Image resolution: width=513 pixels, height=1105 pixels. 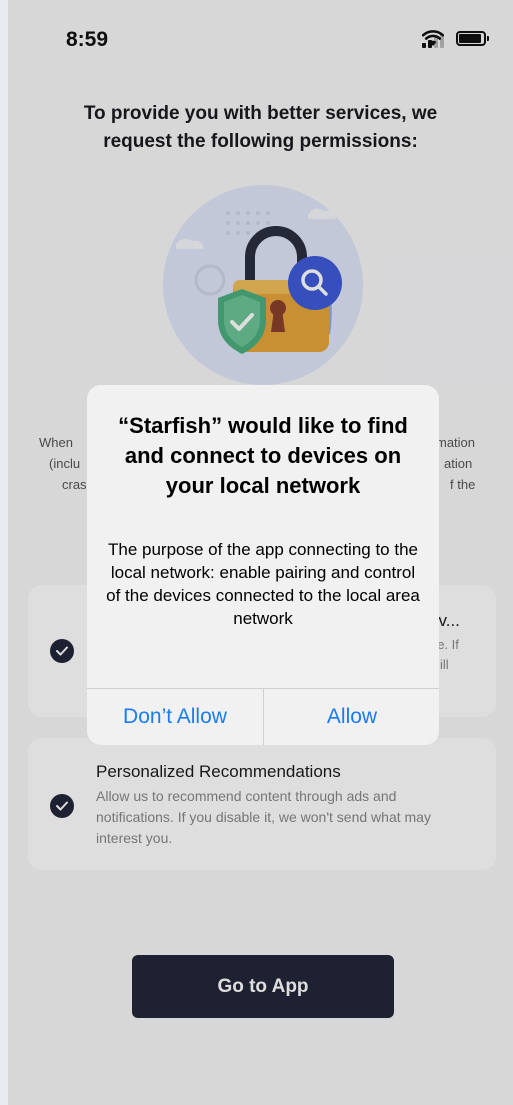 I want to click on allow-button: Allow, so click(x=351, y=717).